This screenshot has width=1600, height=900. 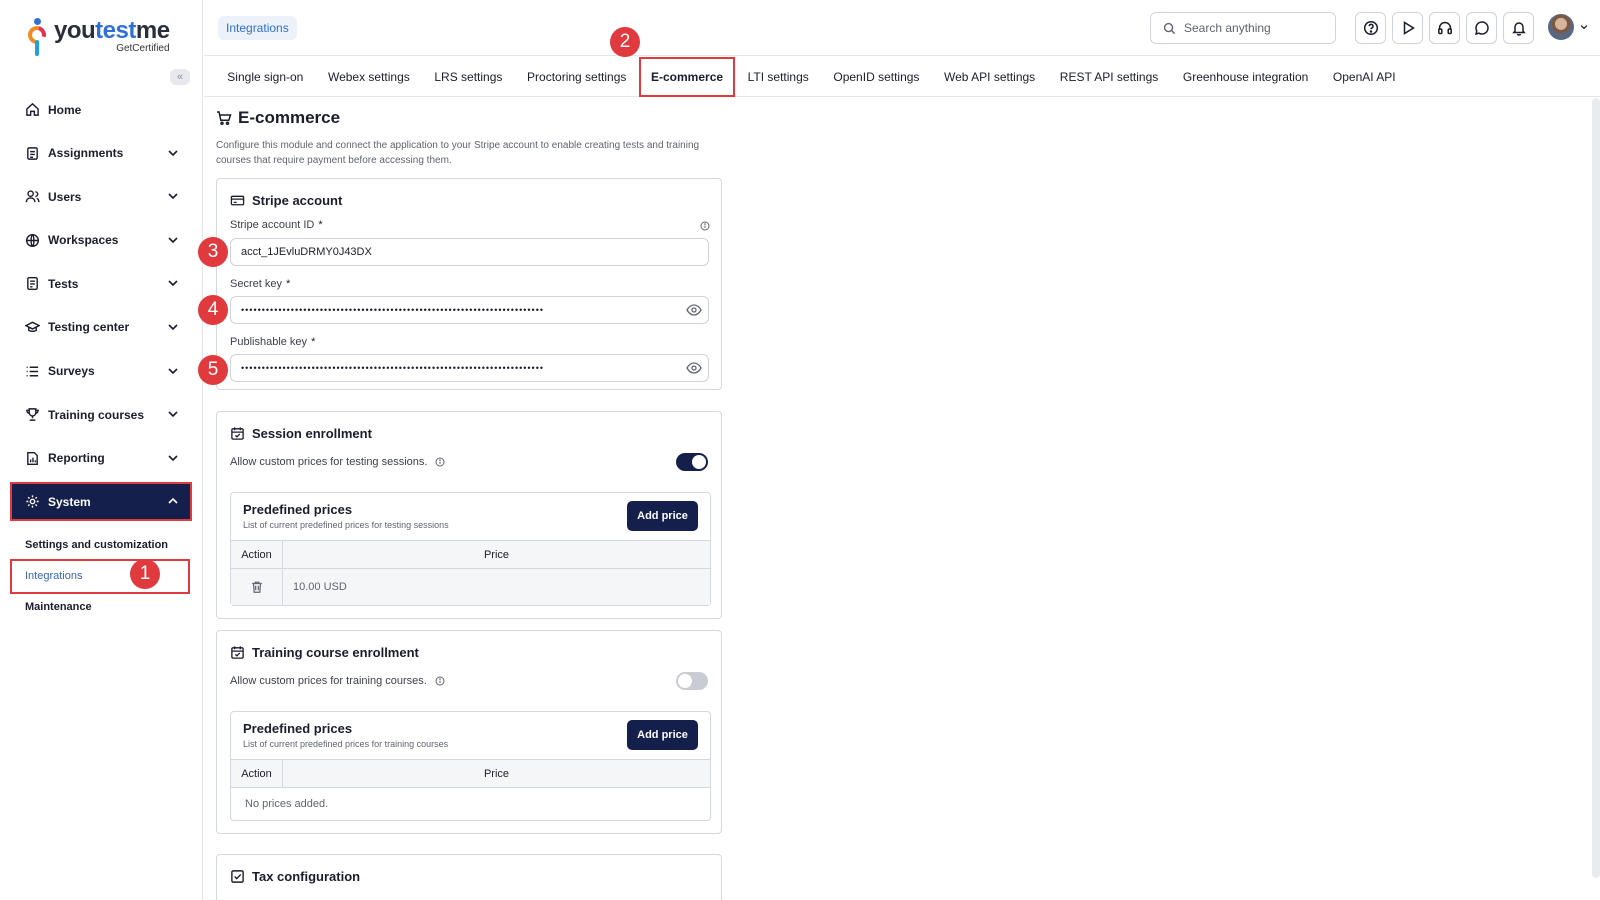 I want to click on sidebar-item-users: Users, so click(x=101, y=196).